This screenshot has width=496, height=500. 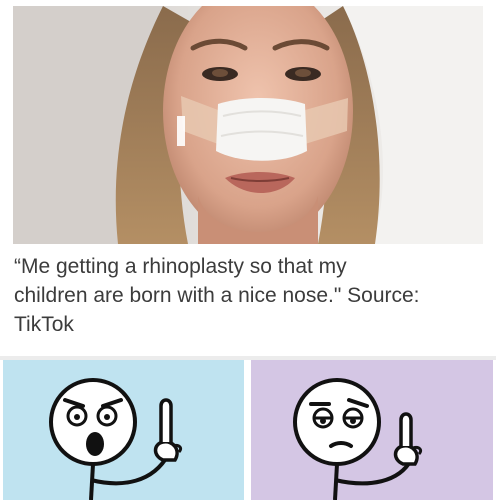 I want to click on thinking-finger-up-meme-right-icon, so click(x=372, y=430).